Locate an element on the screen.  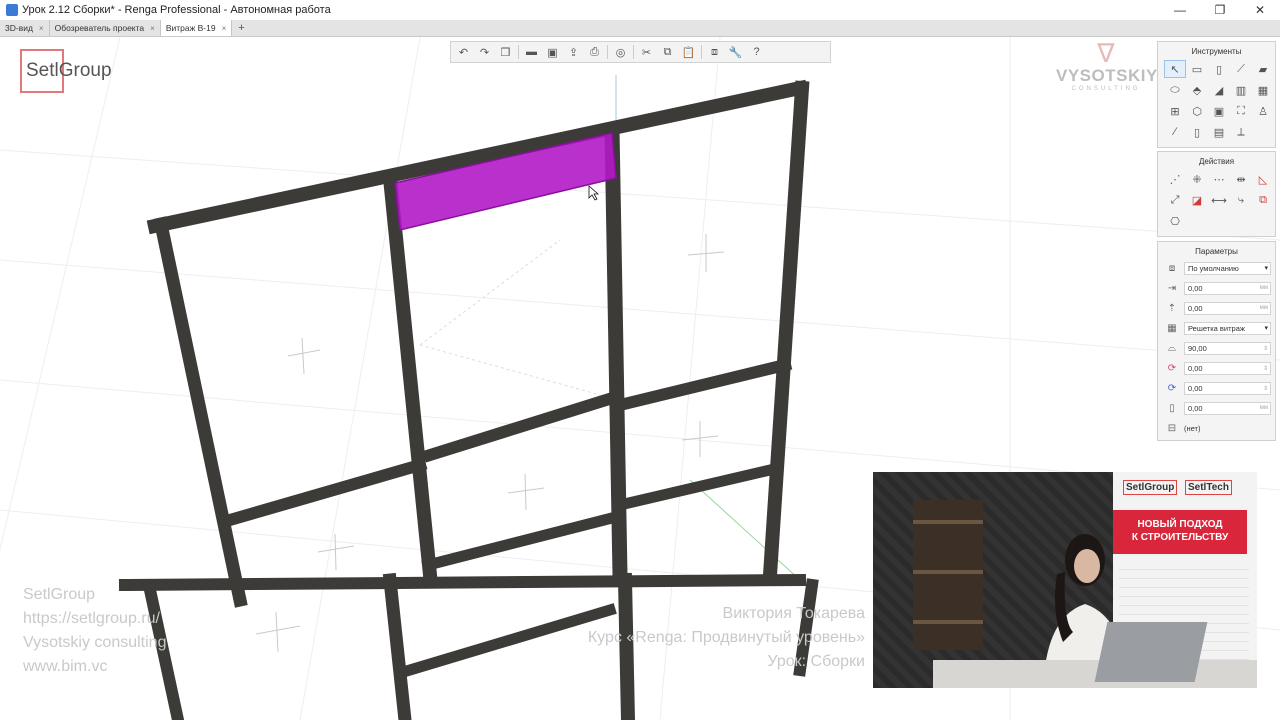
panel-title: Параметры is located at coordinates (1216, 251).